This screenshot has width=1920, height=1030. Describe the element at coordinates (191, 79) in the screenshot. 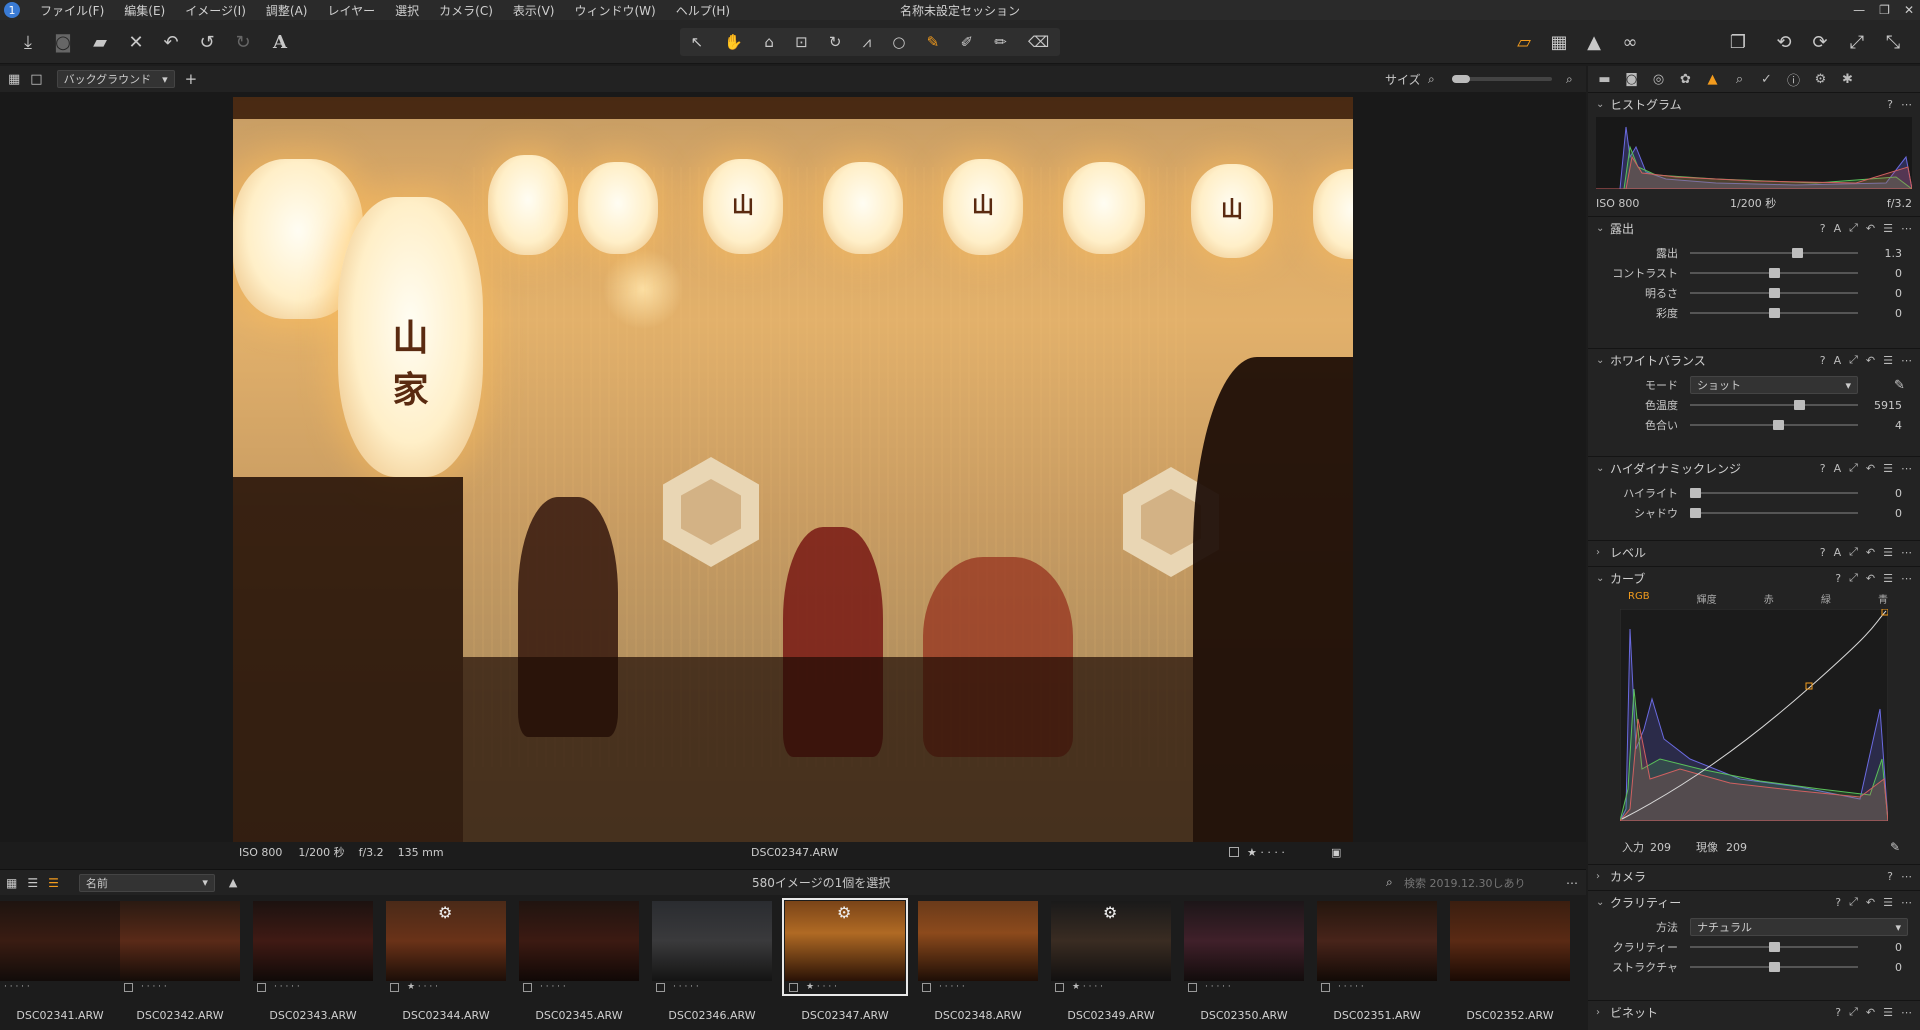

I see `add-icon: +` at that location.